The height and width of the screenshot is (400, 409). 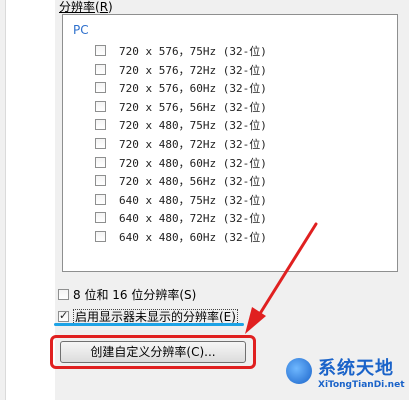 I want to click on watermark: 系统天地 XiTongTianDi.net, so click(x=344, y=374).